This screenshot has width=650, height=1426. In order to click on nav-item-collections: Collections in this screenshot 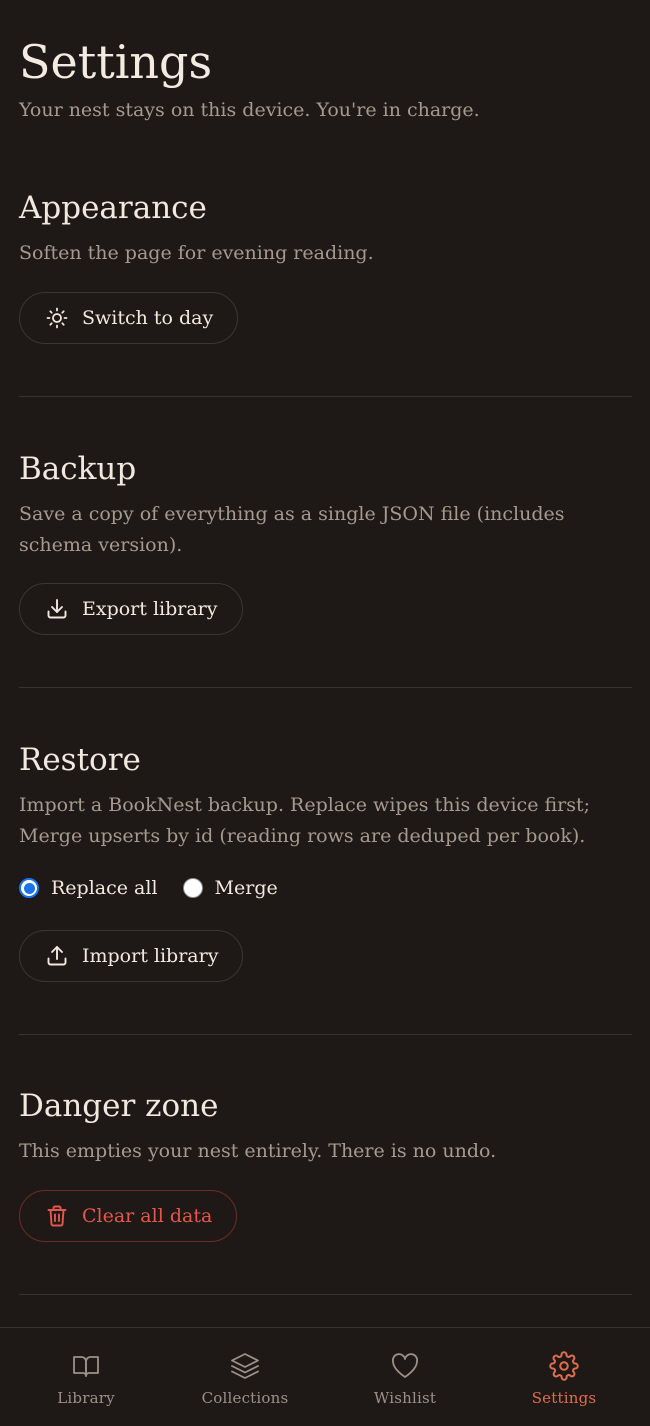, I will do `click(245, 1377)`.